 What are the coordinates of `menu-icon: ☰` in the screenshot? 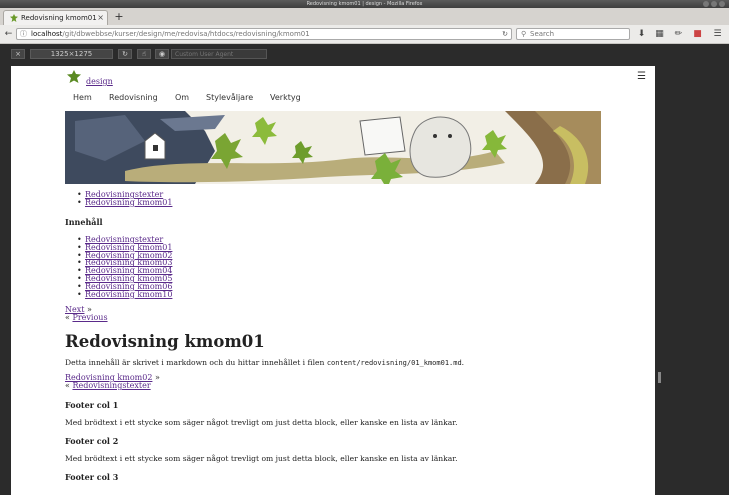 It's located at (717, 34).